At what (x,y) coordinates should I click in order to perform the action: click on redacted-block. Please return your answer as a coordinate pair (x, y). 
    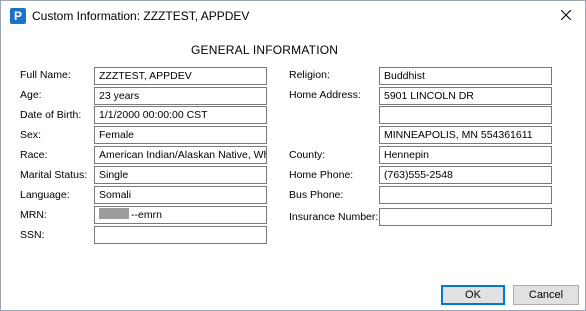
    Looking at the image, I should click on (114, 213).